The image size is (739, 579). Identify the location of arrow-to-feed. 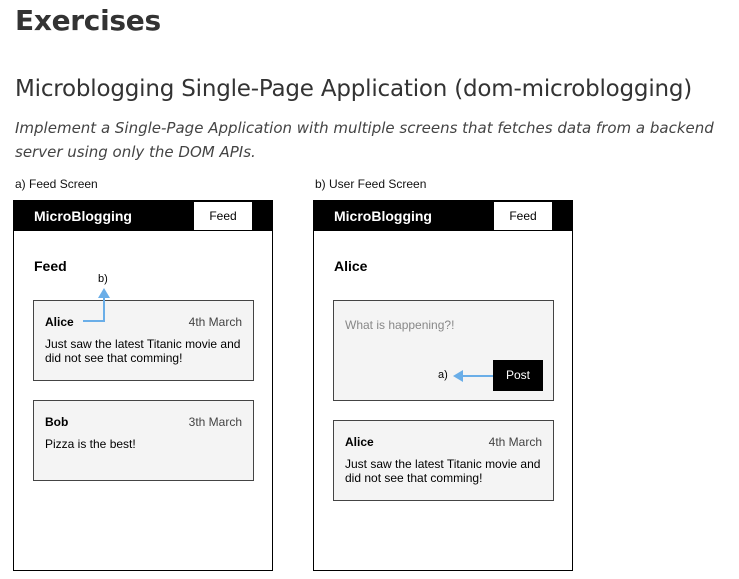
(473, 376).